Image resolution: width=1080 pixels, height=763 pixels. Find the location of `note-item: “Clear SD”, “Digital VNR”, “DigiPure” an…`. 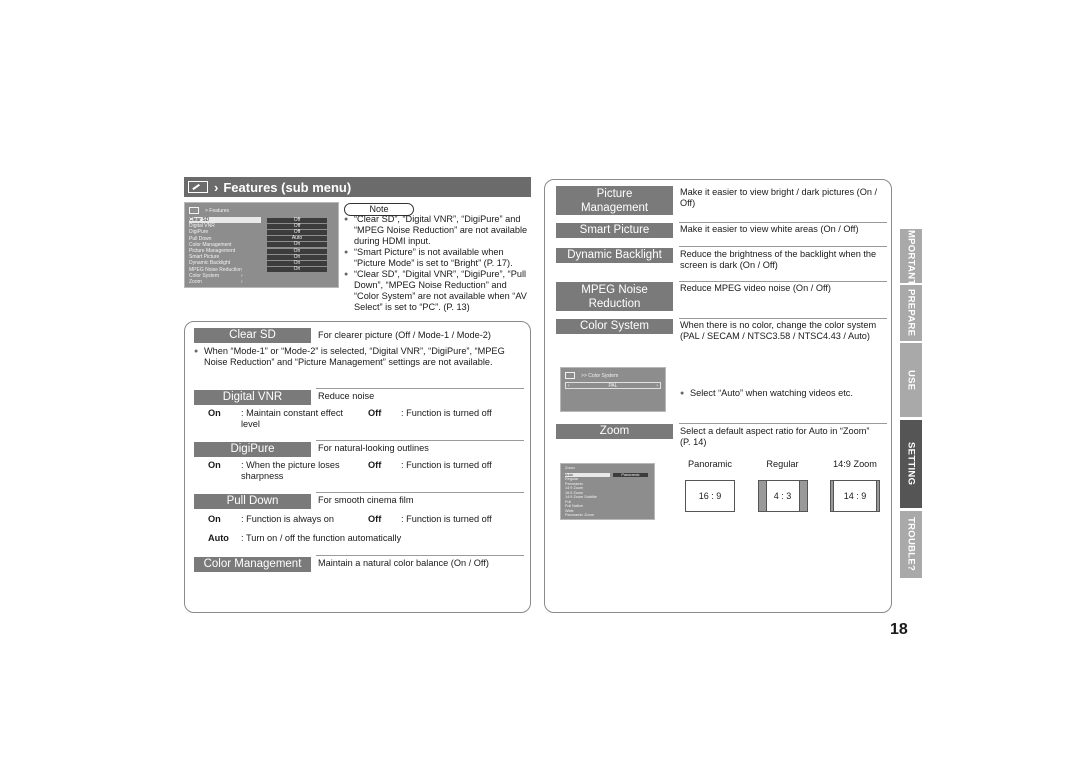

note-item: “Clear SD”, “Digital VNR”, “DigiPure” an… is located at coordinates (438, 230).